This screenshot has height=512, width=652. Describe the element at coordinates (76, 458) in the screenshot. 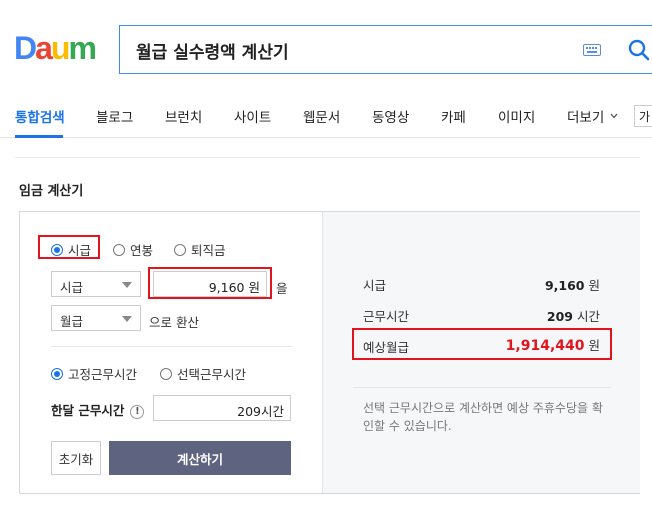

I see `reset-button: 초기화` at that location.